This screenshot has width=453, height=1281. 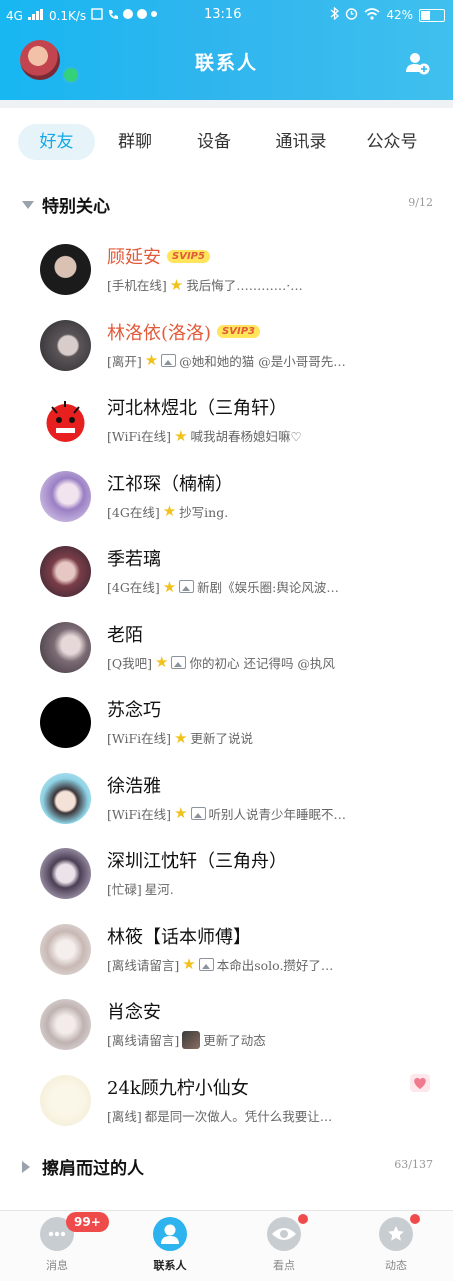 What do you see at coordinates (124, 15) in the screenshot?
I see `notification-icons` at bounding box center [124, 15].